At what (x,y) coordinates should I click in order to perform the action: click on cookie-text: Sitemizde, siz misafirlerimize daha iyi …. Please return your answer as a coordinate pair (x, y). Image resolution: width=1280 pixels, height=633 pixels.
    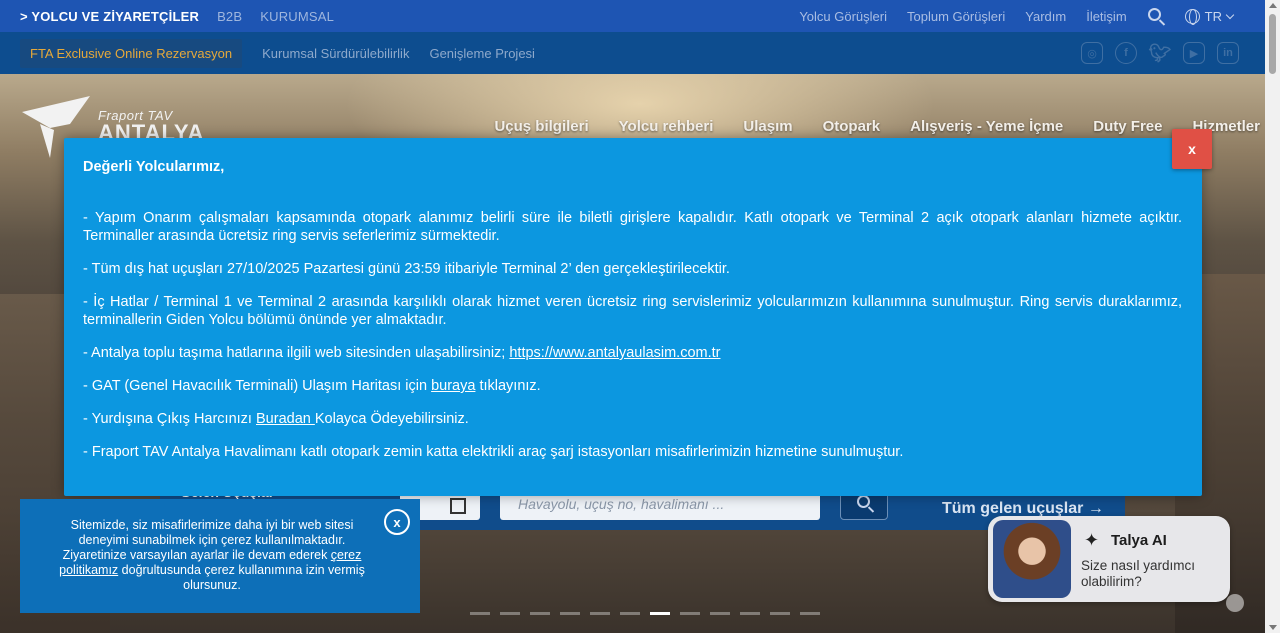
    Looking at the image, I should click on (212, 532).